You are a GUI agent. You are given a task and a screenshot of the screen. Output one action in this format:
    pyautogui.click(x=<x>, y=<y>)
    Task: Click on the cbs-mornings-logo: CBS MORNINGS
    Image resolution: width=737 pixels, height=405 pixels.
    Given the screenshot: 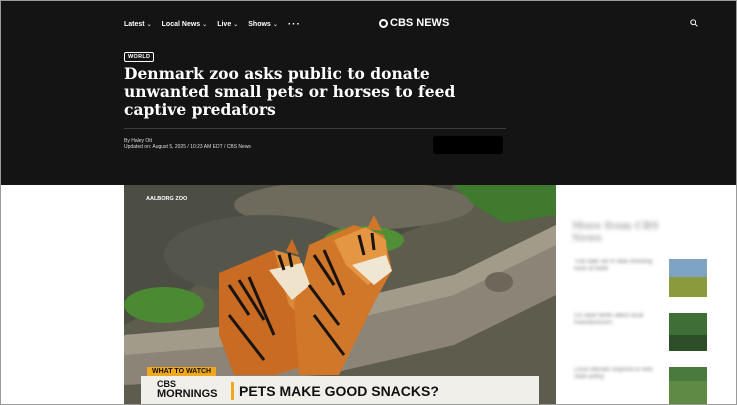 What is the action you would take?
    pyautogui.click(x=187, y=389)
    